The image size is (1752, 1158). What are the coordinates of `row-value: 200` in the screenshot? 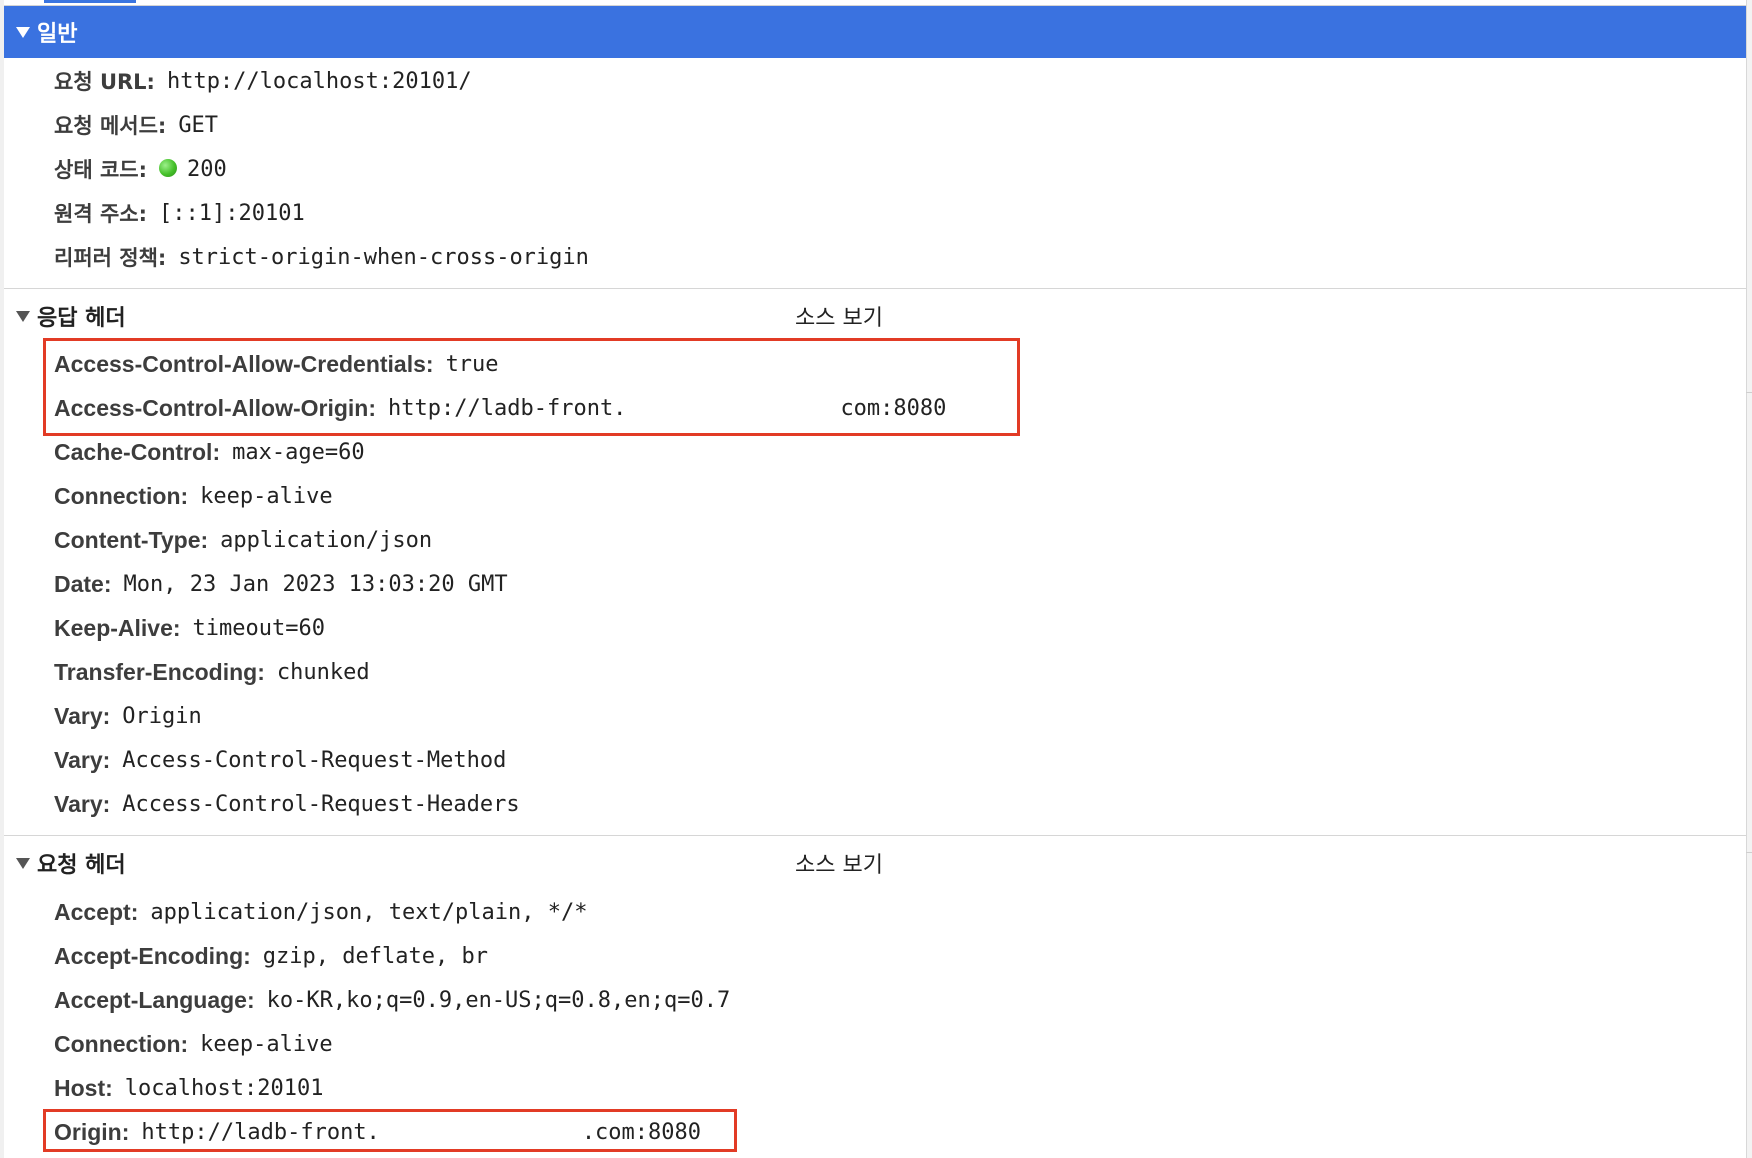 It's located at (207, 169).